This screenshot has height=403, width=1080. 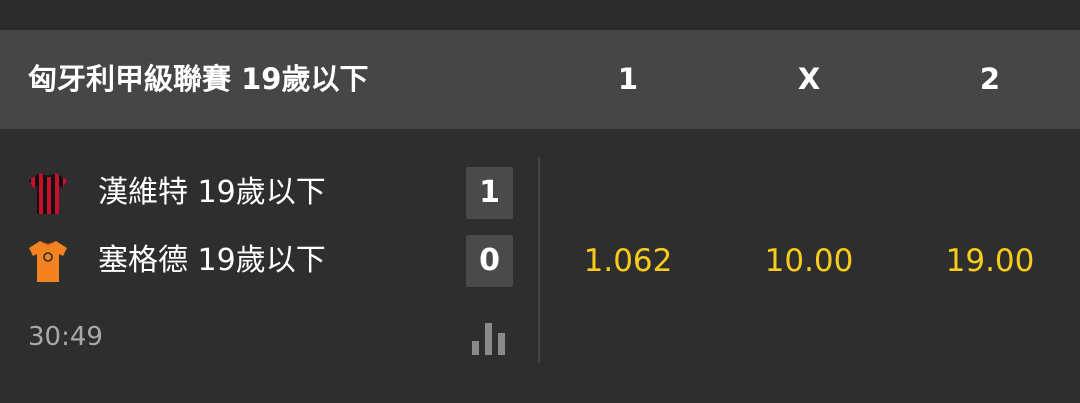 I want to click on odds-draw-button: 10.00, so click(x=809, y=261).